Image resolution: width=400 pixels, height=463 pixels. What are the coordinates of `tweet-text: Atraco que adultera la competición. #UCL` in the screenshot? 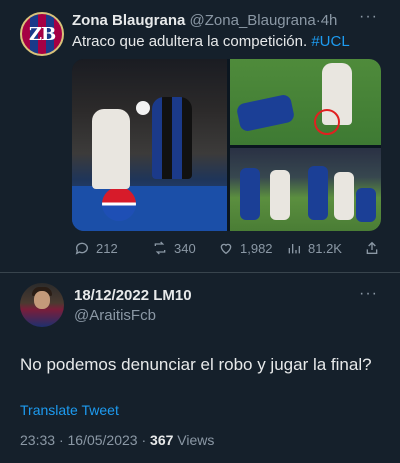 It's located at (211, 41).